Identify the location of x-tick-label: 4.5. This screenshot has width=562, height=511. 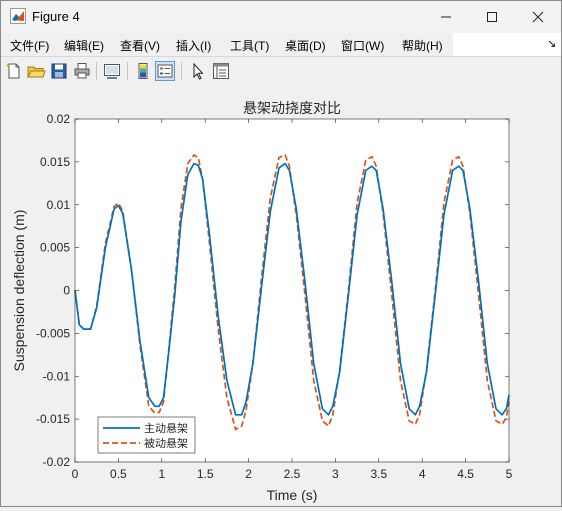
(465, 474).